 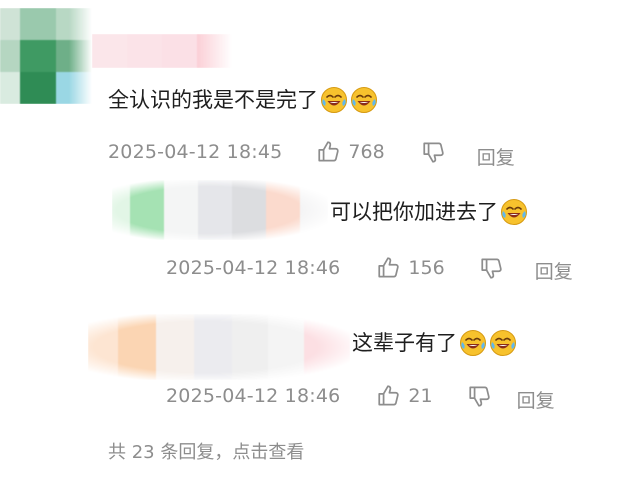 I want to click on reply-meta: 2025-04-12 18:46 156 回复, so click(x=369, y=269).